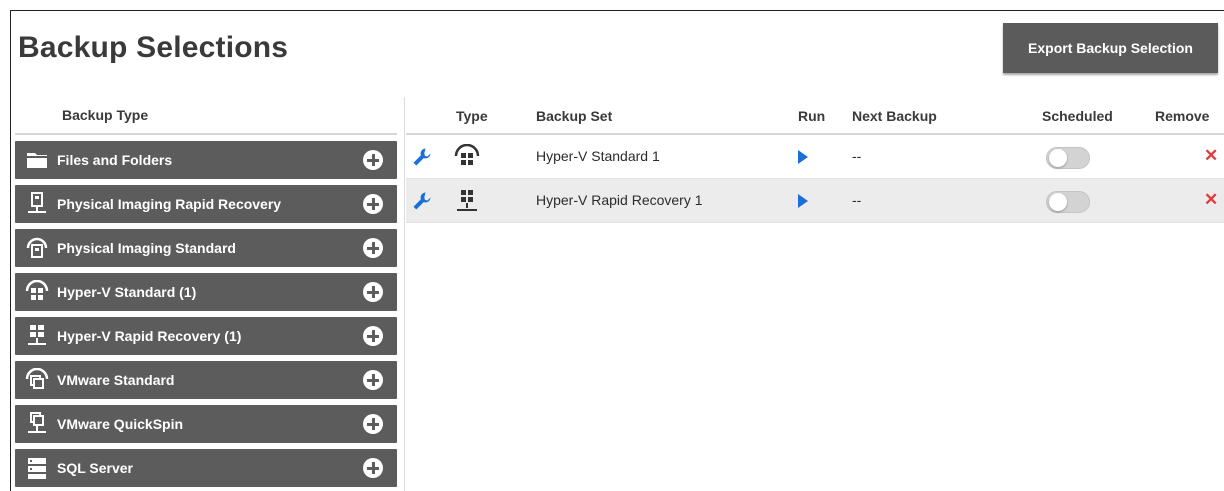  What do you see at coordinates (404, 294) in the screenshot?
I see `panel-divider` at bounding box center [404, 294].